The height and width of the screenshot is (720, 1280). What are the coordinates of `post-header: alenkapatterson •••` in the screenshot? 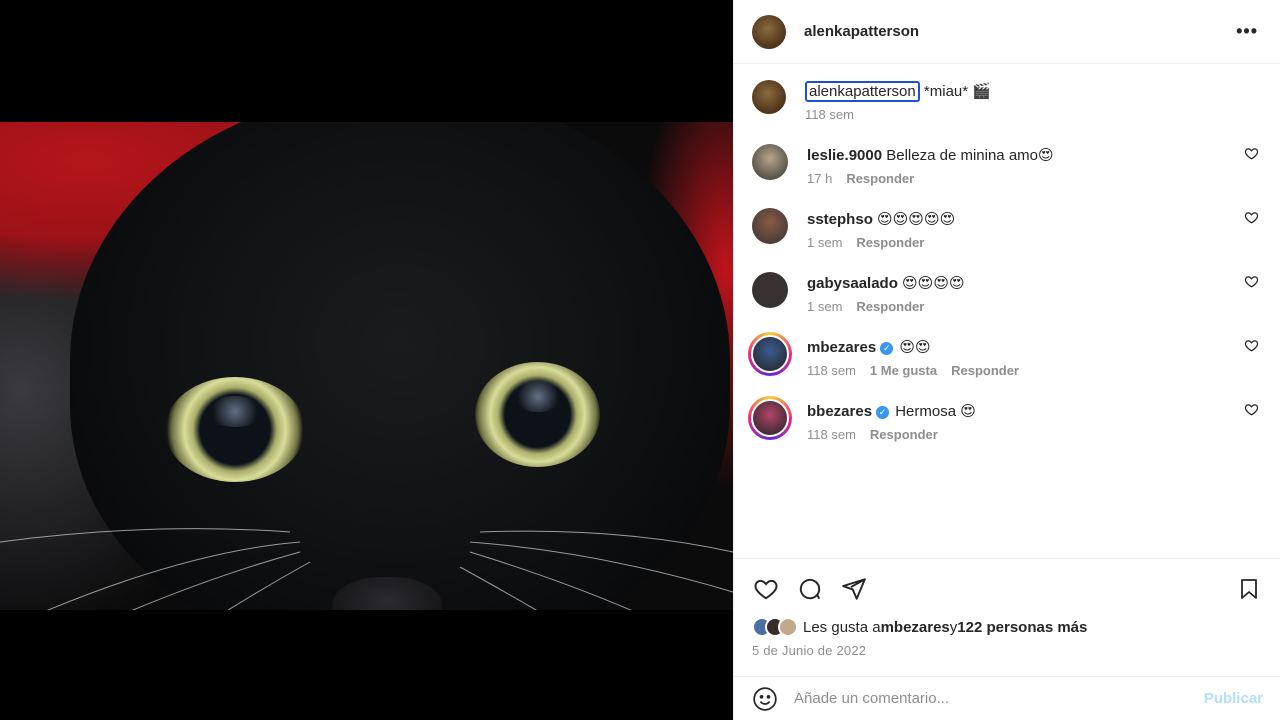 It's located at (1007, 32).